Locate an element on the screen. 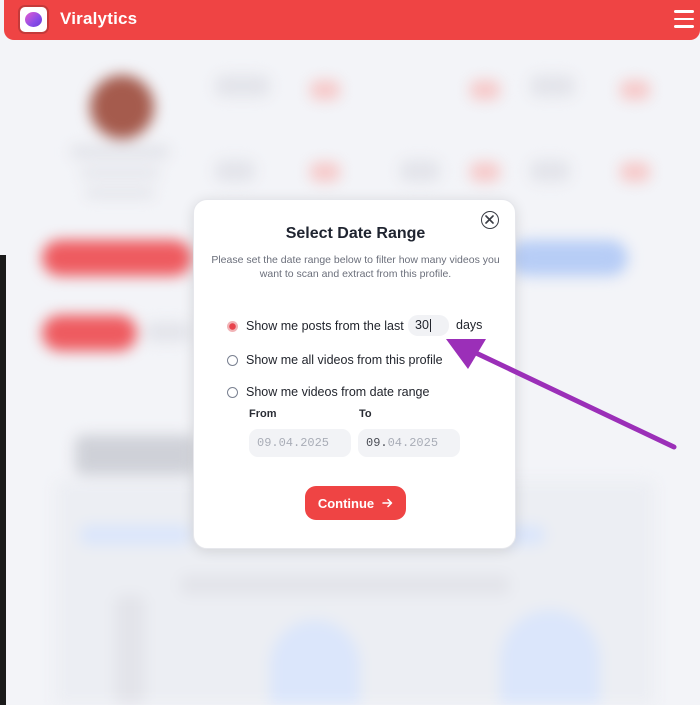 Image resolution: width=700 pixels, height=705 pixels. app-name: Viralytics is located at coordinates (99, 18).